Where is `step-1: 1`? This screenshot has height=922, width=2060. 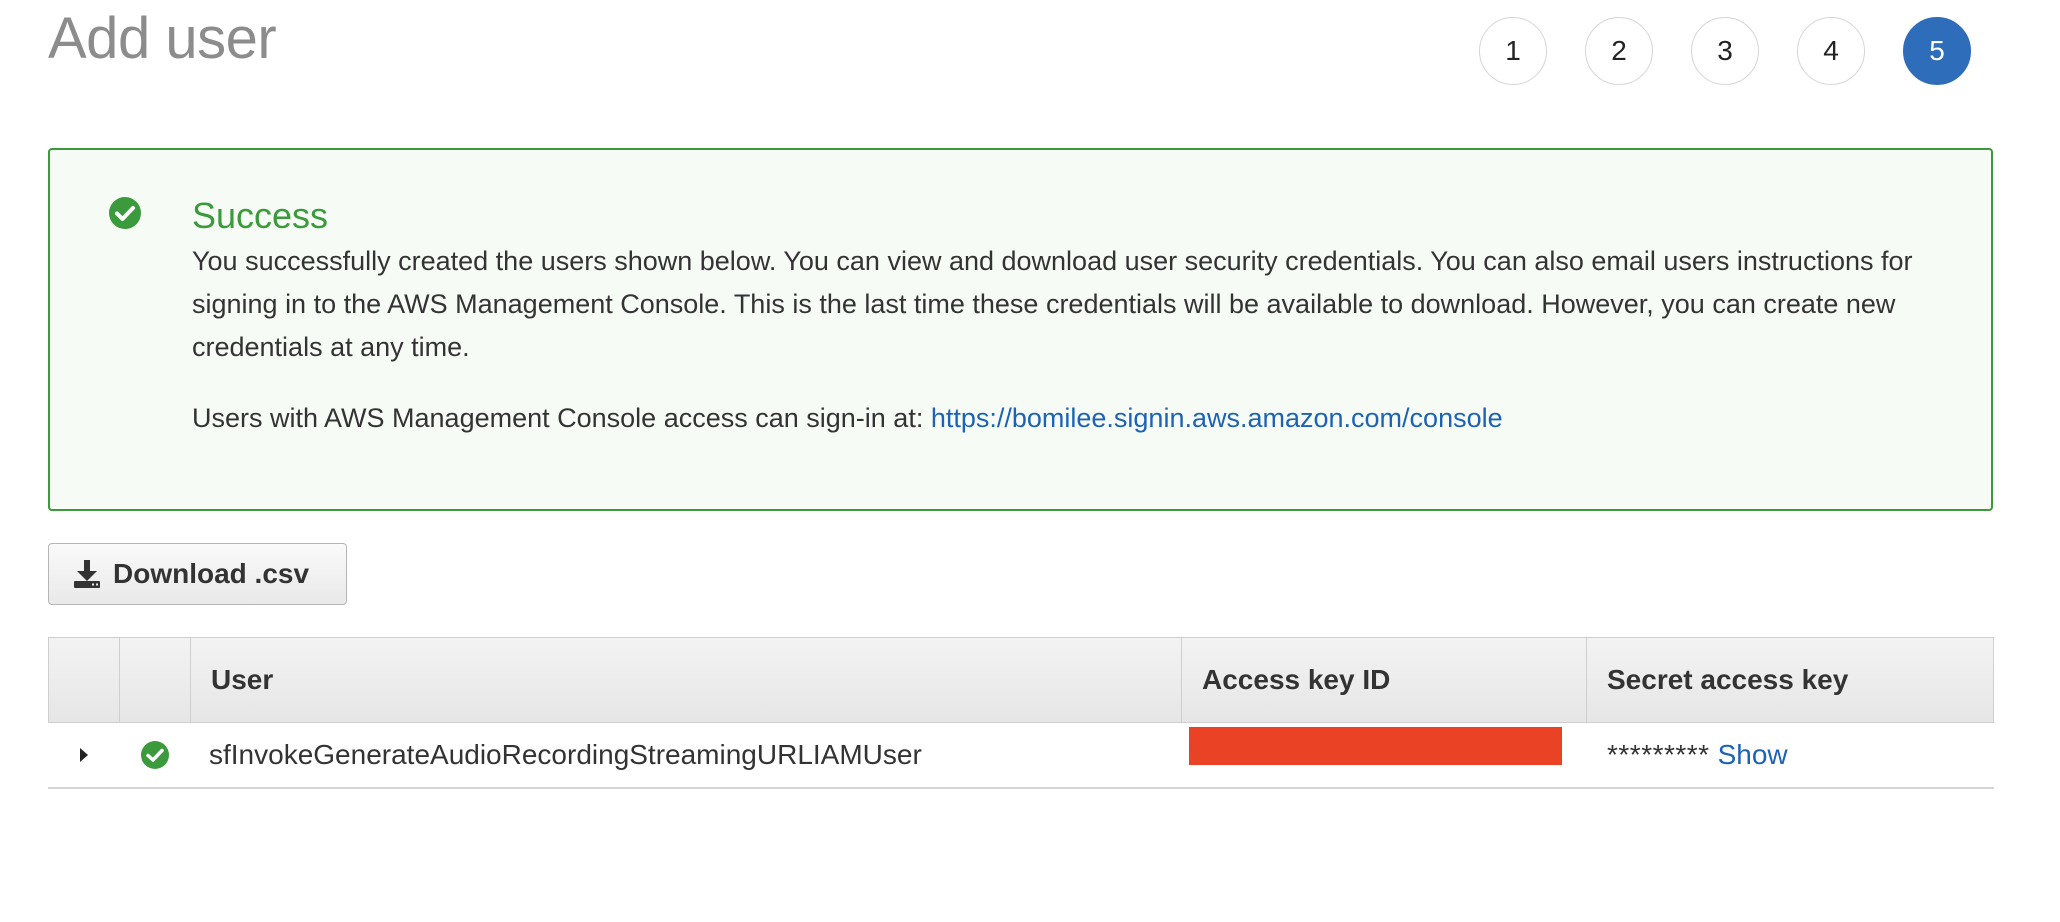
step-1: 1 is located at coordinates (1513, 51).